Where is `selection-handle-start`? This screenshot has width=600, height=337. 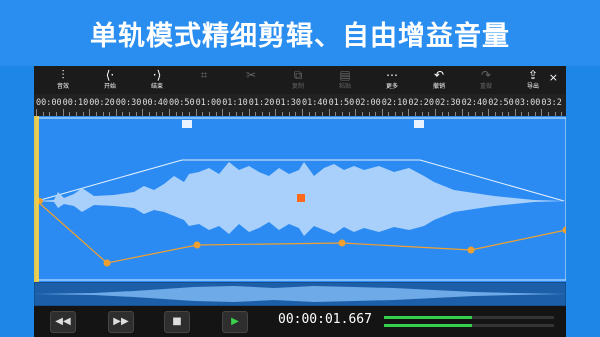
selection-handle-start is located at coordinates (187, 124).